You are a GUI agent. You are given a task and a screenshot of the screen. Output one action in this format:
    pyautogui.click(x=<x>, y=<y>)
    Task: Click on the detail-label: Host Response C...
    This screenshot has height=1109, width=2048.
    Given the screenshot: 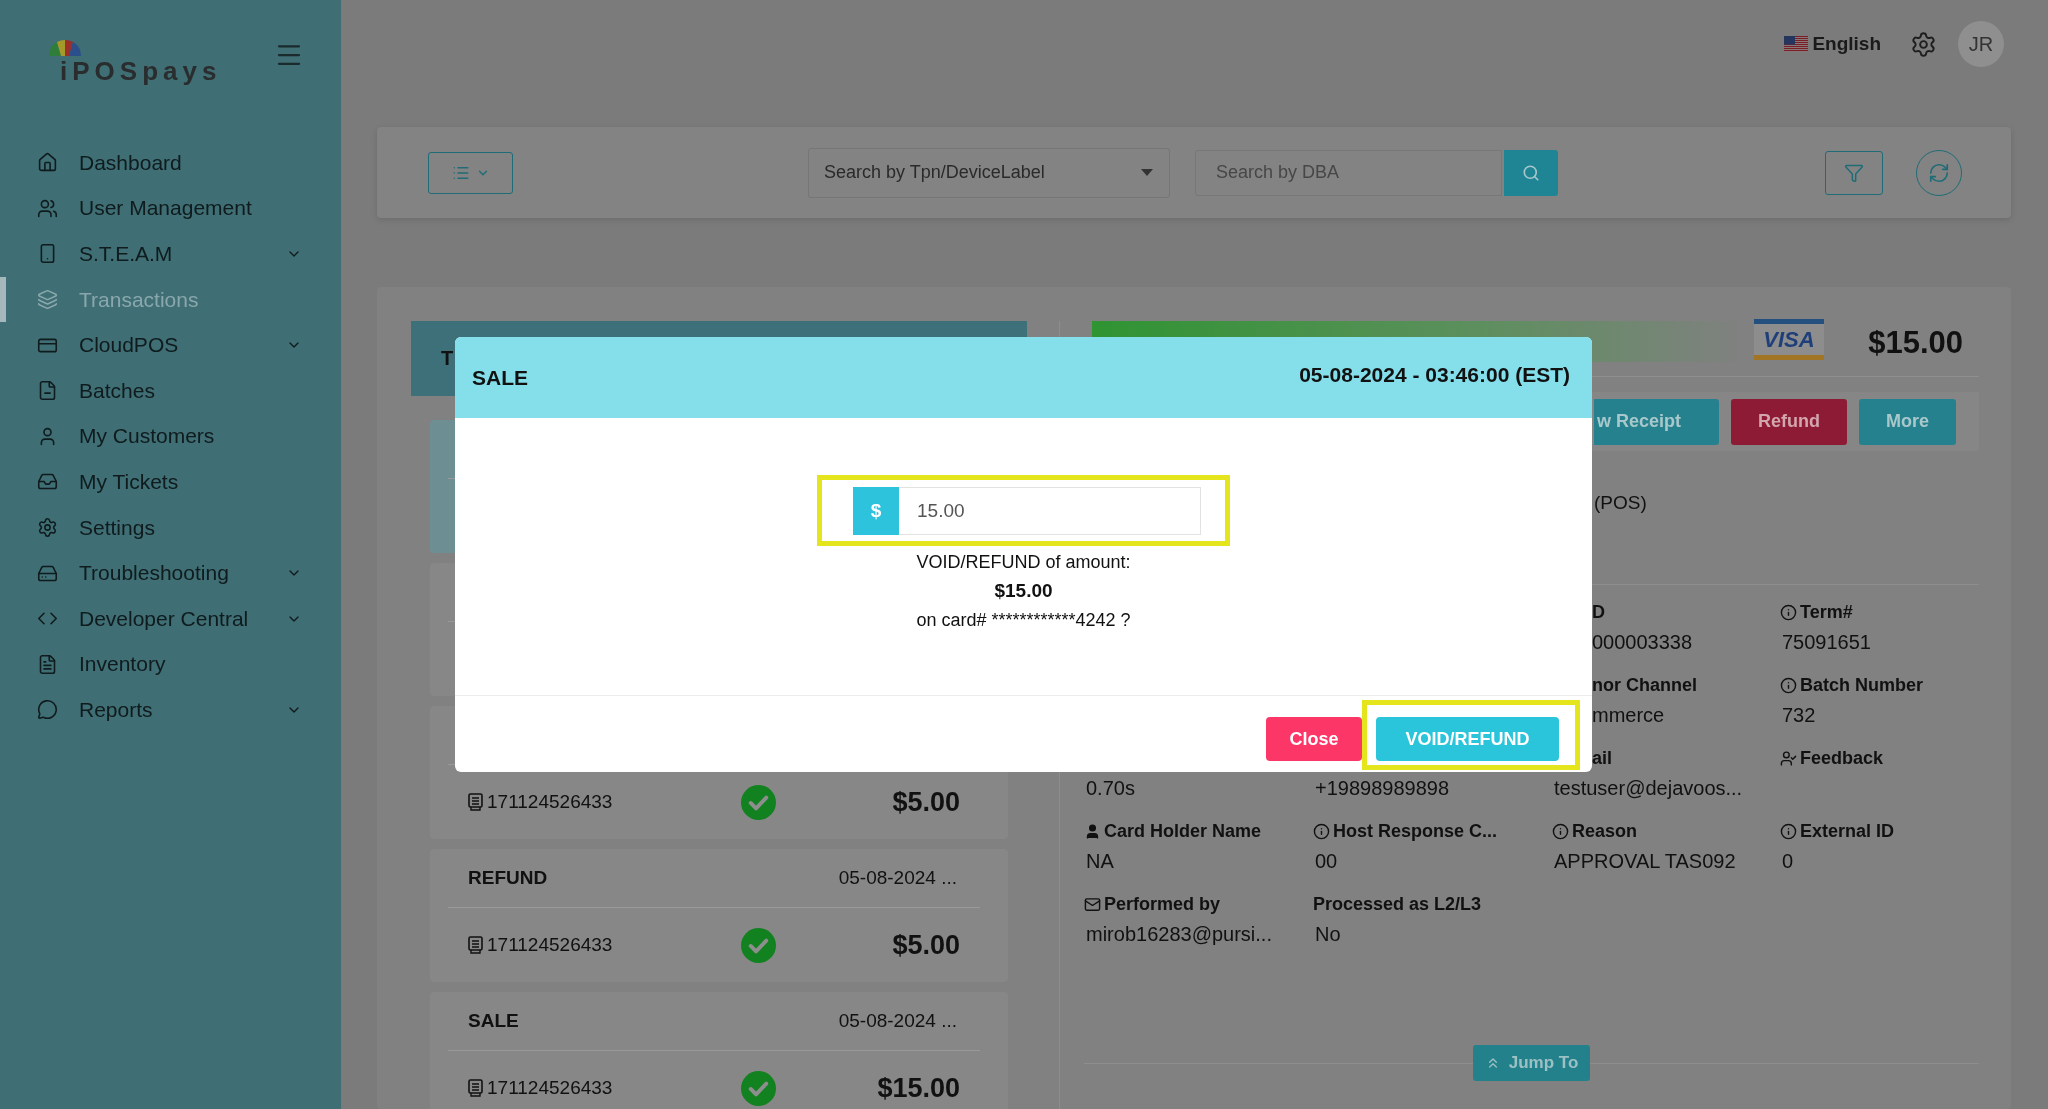 What is the action you would take?
    pyautogui.click(x=1405, y=831)
    